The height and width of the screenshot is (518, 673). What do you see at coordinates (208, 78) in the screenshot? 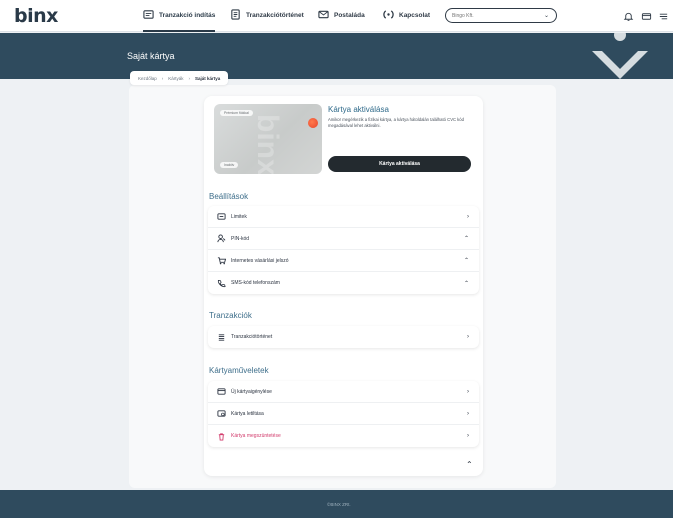
I see `breadcrumb-current: Saját kártya` at bounding box center [208, 78].